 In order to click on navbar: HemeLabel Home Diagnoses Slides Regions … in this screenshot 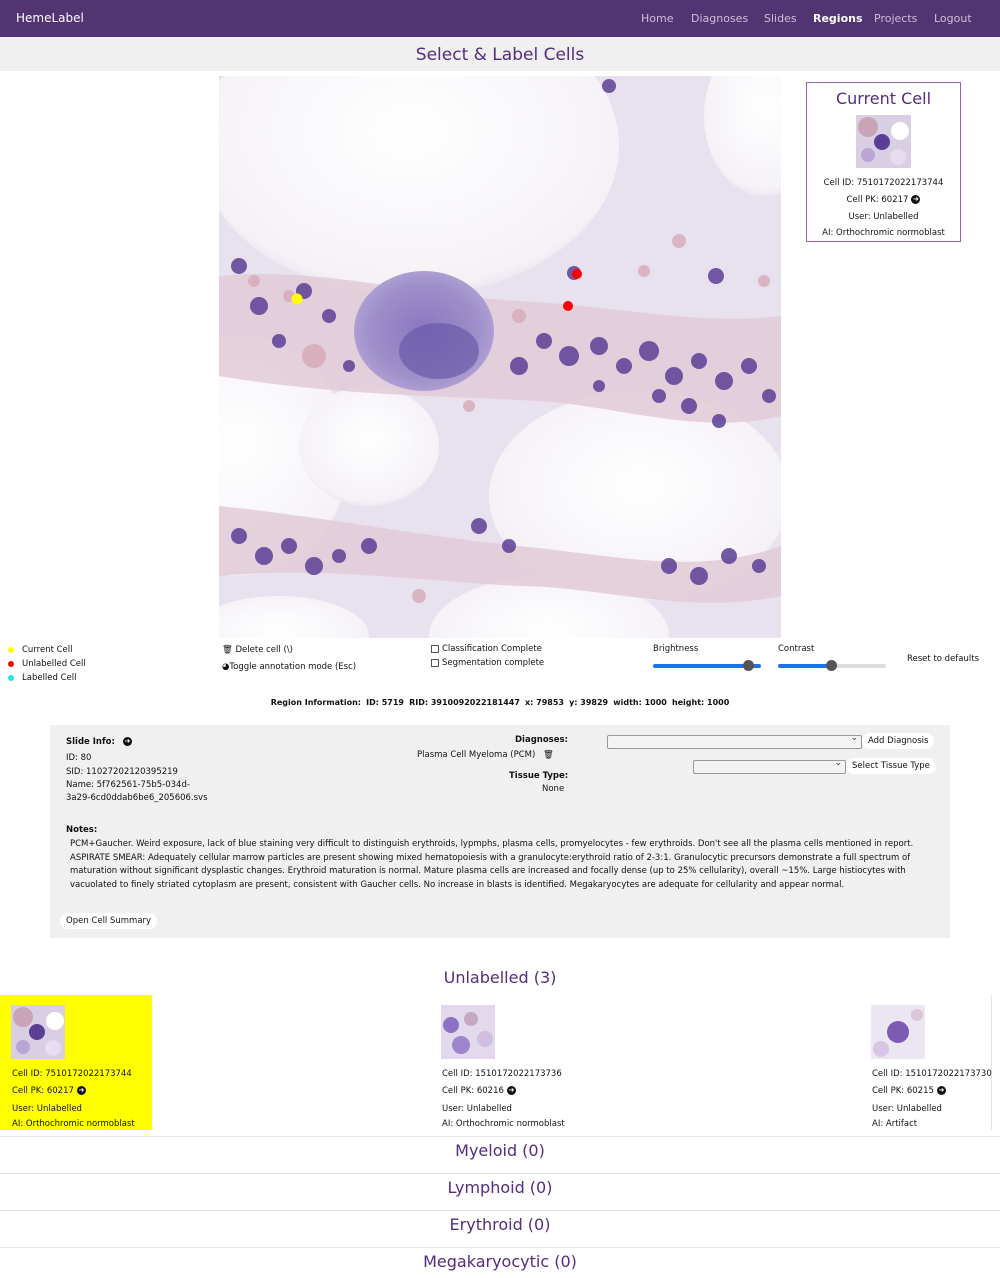, I will do `click(500, 18)`.